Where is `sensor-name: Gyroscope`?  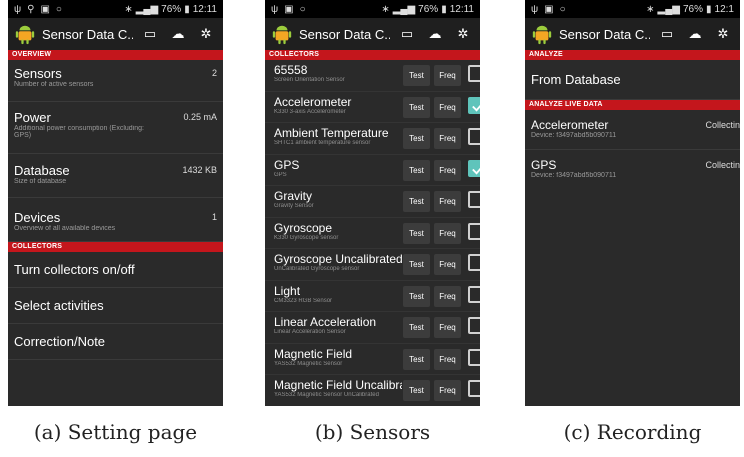
sensor-name: Gyroscope is located at coordinates (303, 227).